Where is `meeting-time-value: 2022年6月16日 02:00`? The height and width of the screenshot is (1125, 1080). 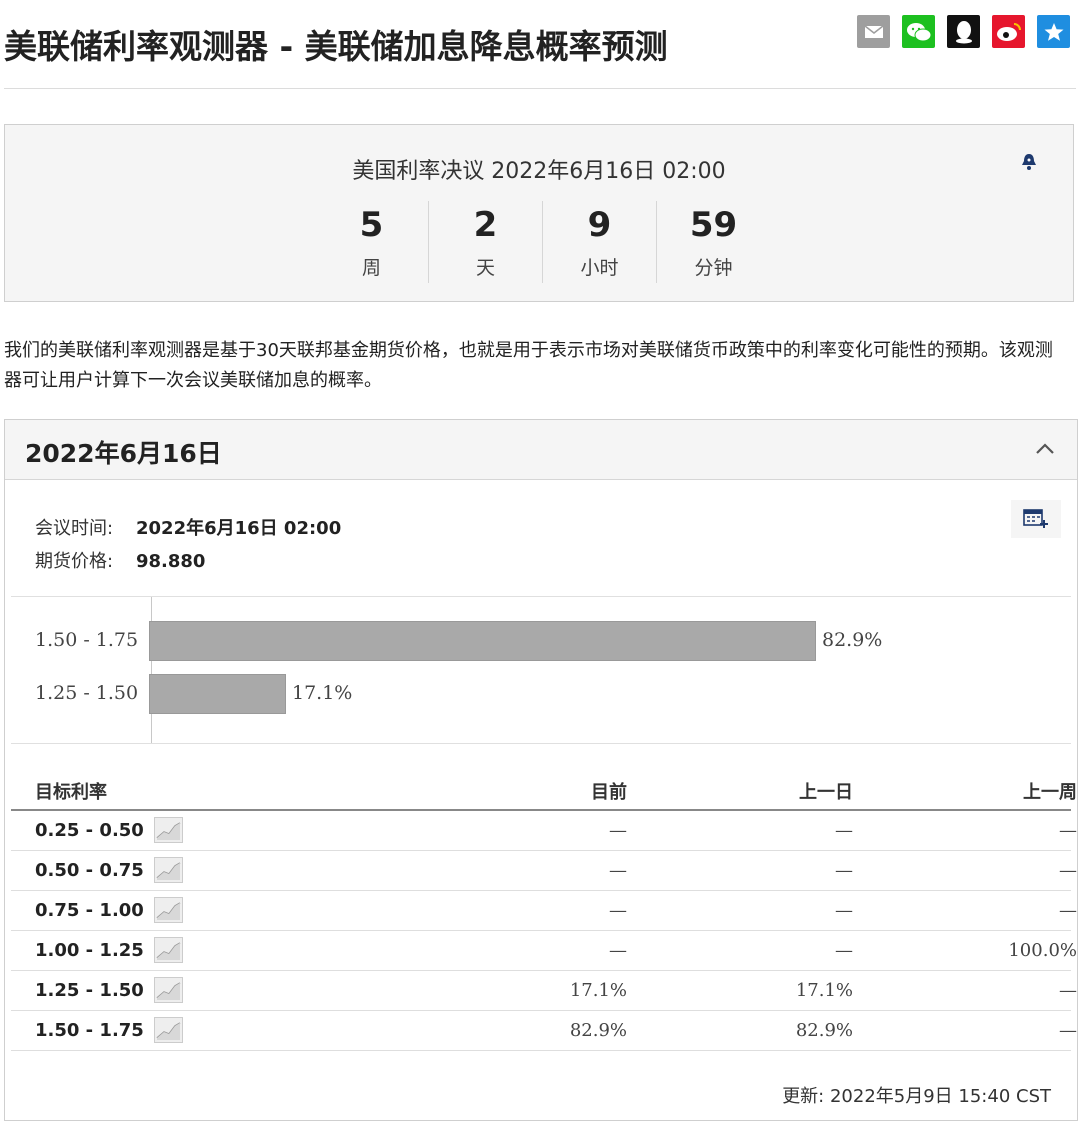
meeting-time-value: 2022年6月16日 02:00 is located at coordinates (239, 528).